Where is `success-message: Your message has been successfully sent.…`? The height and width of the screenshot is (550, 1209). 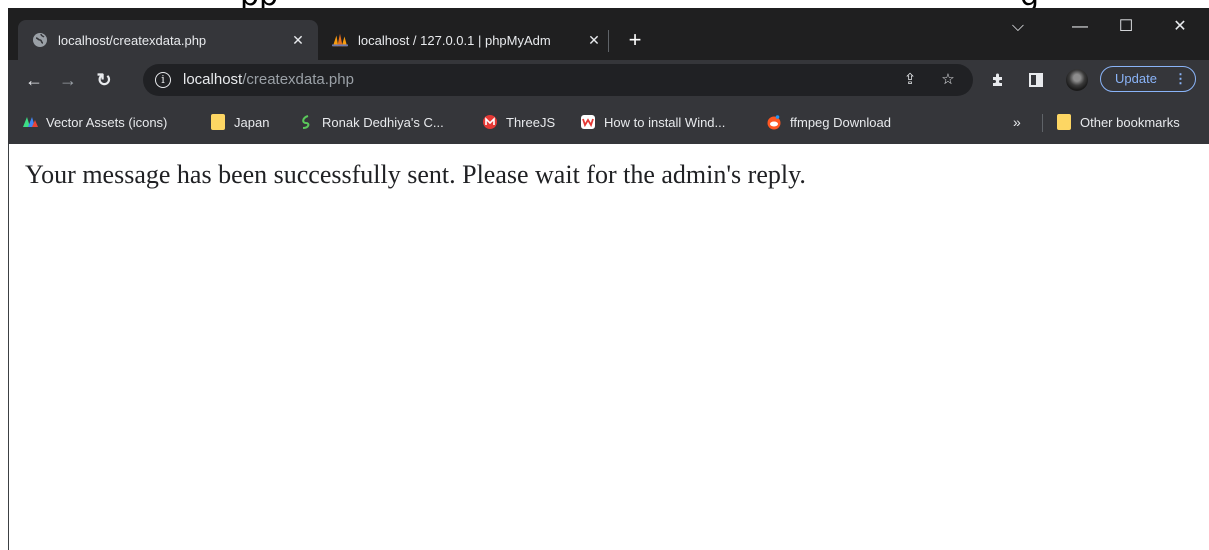
success-message: Your message has been successfully sent.… is located at coordinates (415, 174).